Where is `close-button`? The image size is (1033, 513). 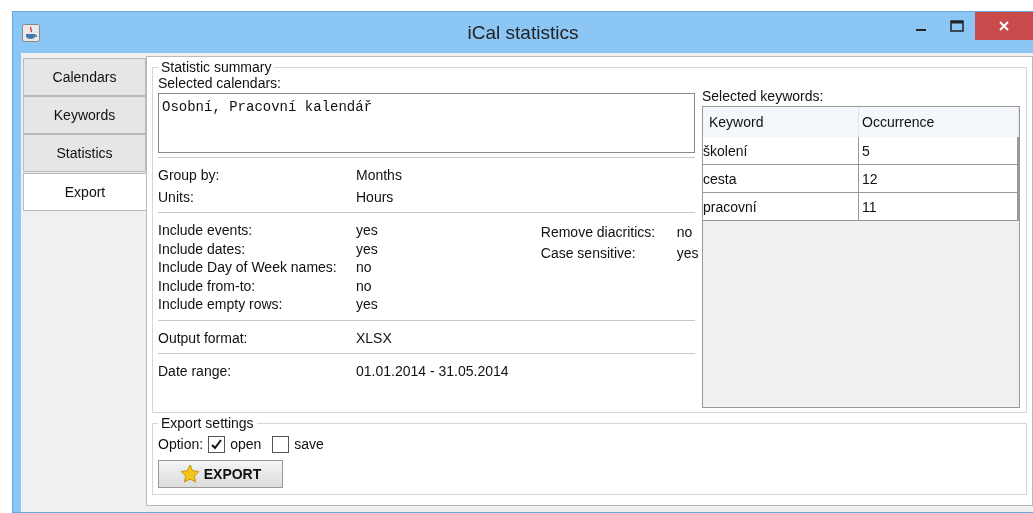
close-button is located at coordinates (1004, 26).